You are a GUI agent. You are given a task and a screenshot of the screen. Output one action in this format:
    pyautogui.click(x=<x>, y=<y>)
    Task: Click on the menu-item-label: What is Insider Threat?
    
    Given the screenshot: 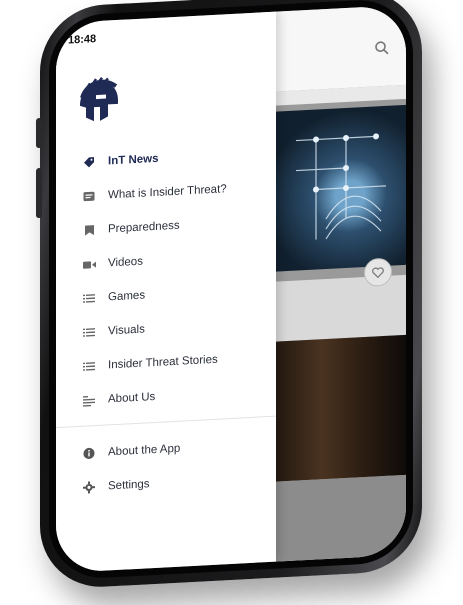 What is the action you would take?
    pyautogui.click(x=167, y=192)
    